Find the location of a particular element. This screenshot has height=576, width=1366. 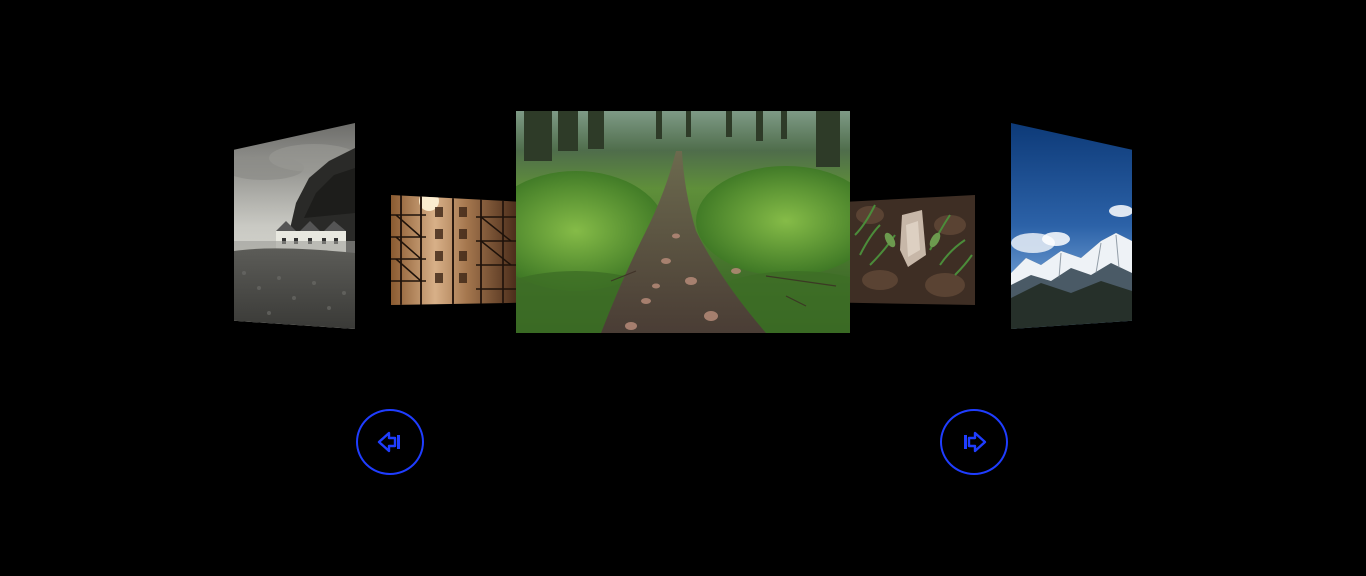

prev-button is located at coordinates (390, 442).